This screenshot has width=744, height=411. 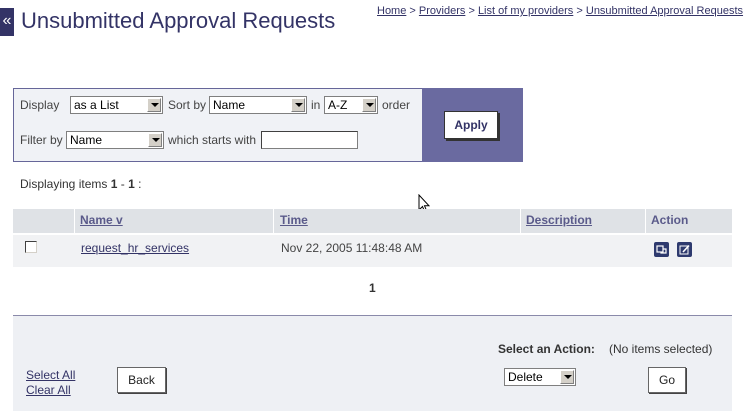 What do you see at coordinates (187, 105) in the screenshot?
I see `sort-label: Sort by` at bounding box center [187, 105].